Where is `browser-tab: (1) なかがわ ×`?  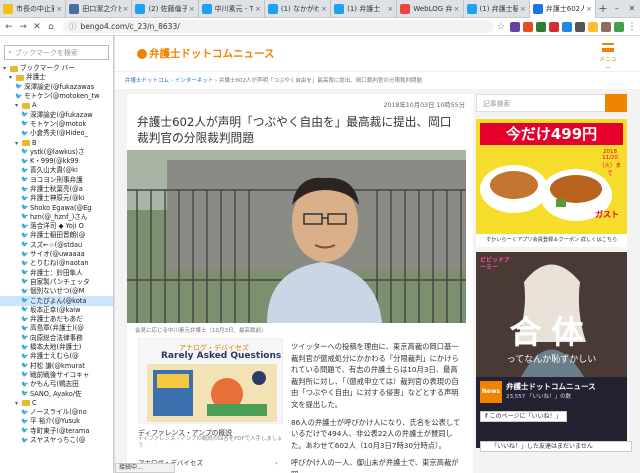 browser-tab: (1) なかがわ × is located at coordinates (298, 9).